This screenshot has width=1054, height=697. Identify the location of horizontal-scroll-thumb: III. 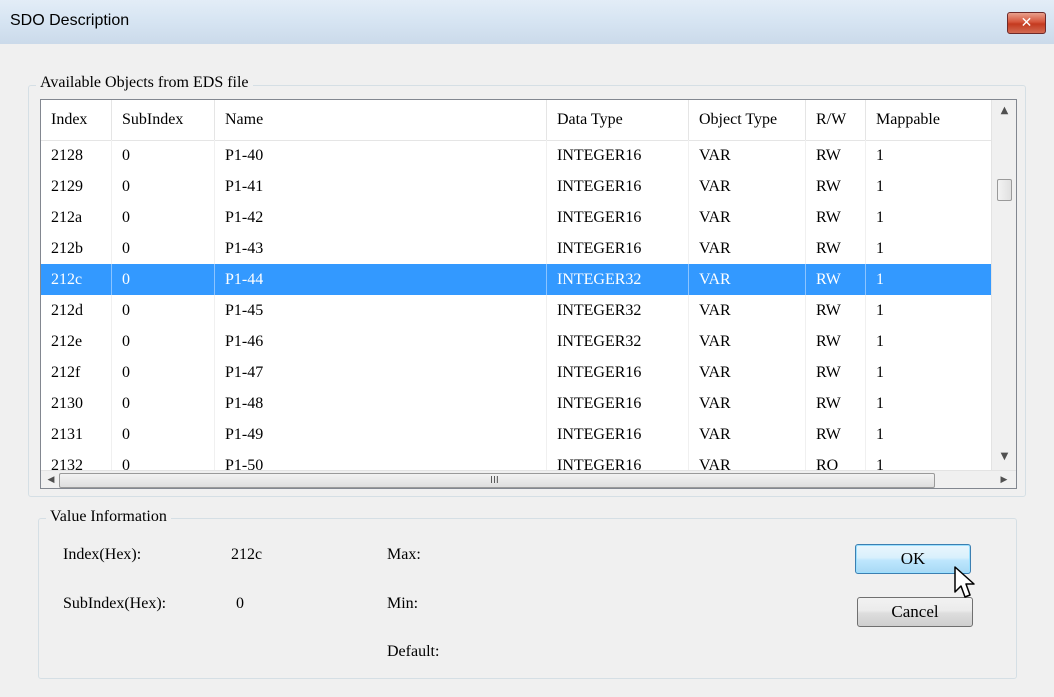
(497, 480).